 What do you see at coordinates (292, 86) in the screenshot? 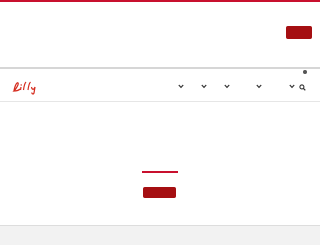
I see `nav-item-5-chevron-down-icon` at bounding box center [292, 86].